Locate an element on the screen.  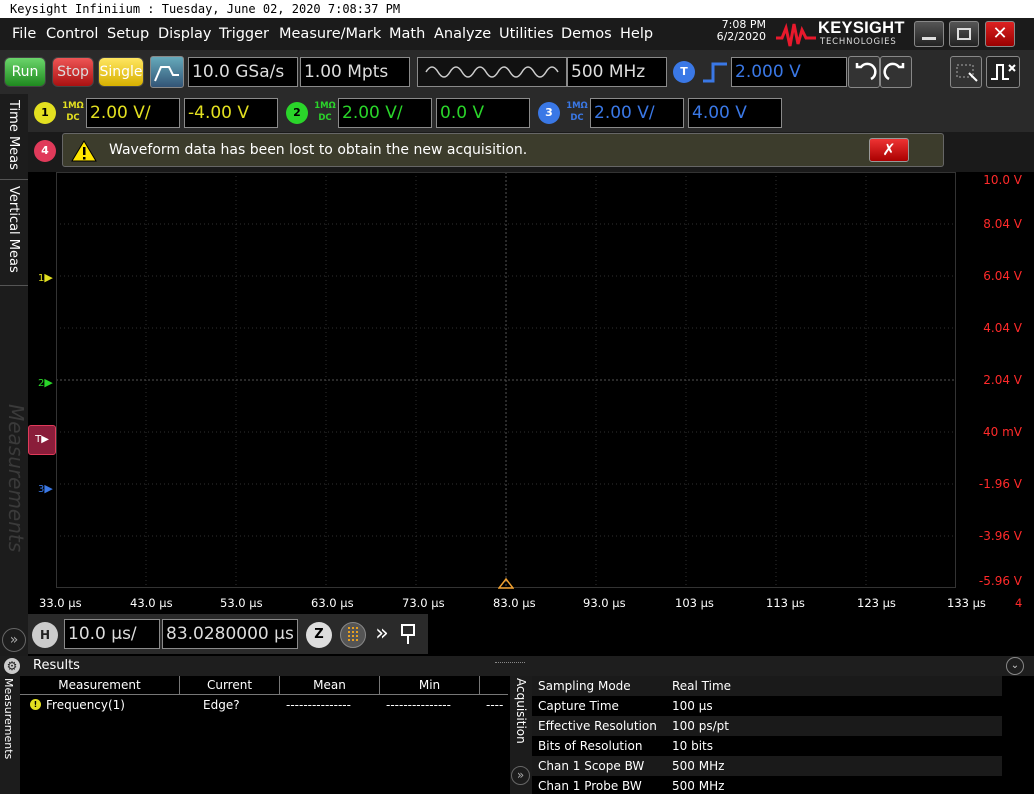
y-label-7: -3.96 V is located at coordinates (1000, 536).